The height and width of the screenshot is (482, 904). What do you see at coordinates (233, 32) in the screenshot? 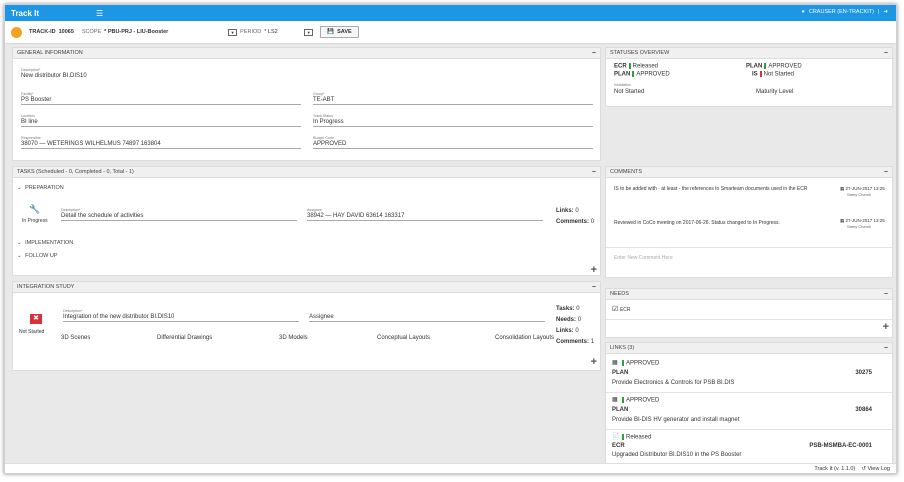
I see `scope-dropdown-icon: ▼` at bounding box center [233, 32].